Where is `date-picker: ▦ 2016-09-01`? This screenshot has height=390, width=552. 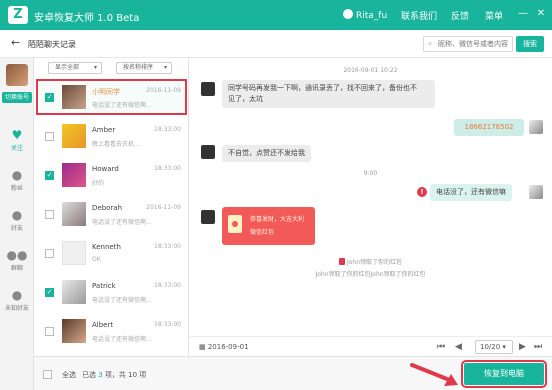 date-picker: ▦ 2016-09-01 is located at coordinates (224, 347).